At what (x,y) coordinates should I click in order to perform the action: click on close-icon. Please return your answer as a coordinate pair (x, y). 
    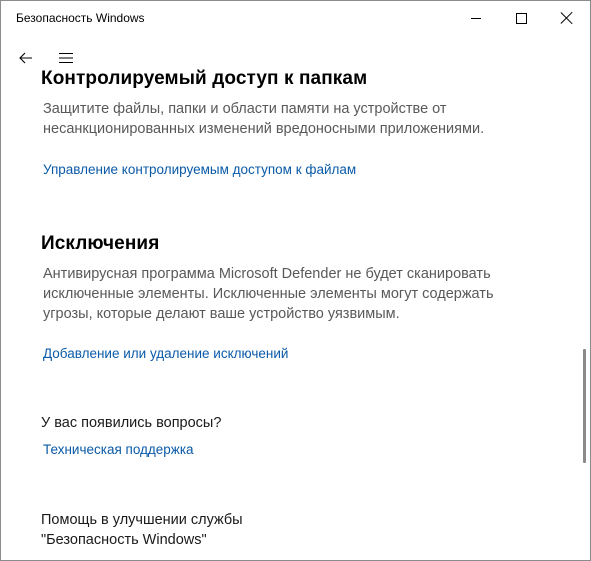
    Looking at the image, I should click on (567, 18).